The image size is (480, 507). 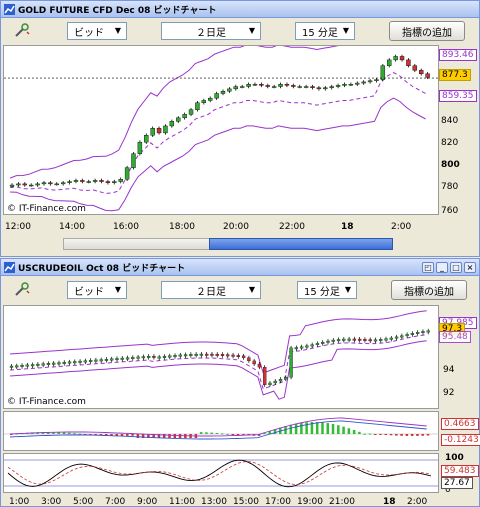 What do you see at coordinates (449, 370) in the screenshot?
I see `y-tick: 94` at bounding box center [449, 370].